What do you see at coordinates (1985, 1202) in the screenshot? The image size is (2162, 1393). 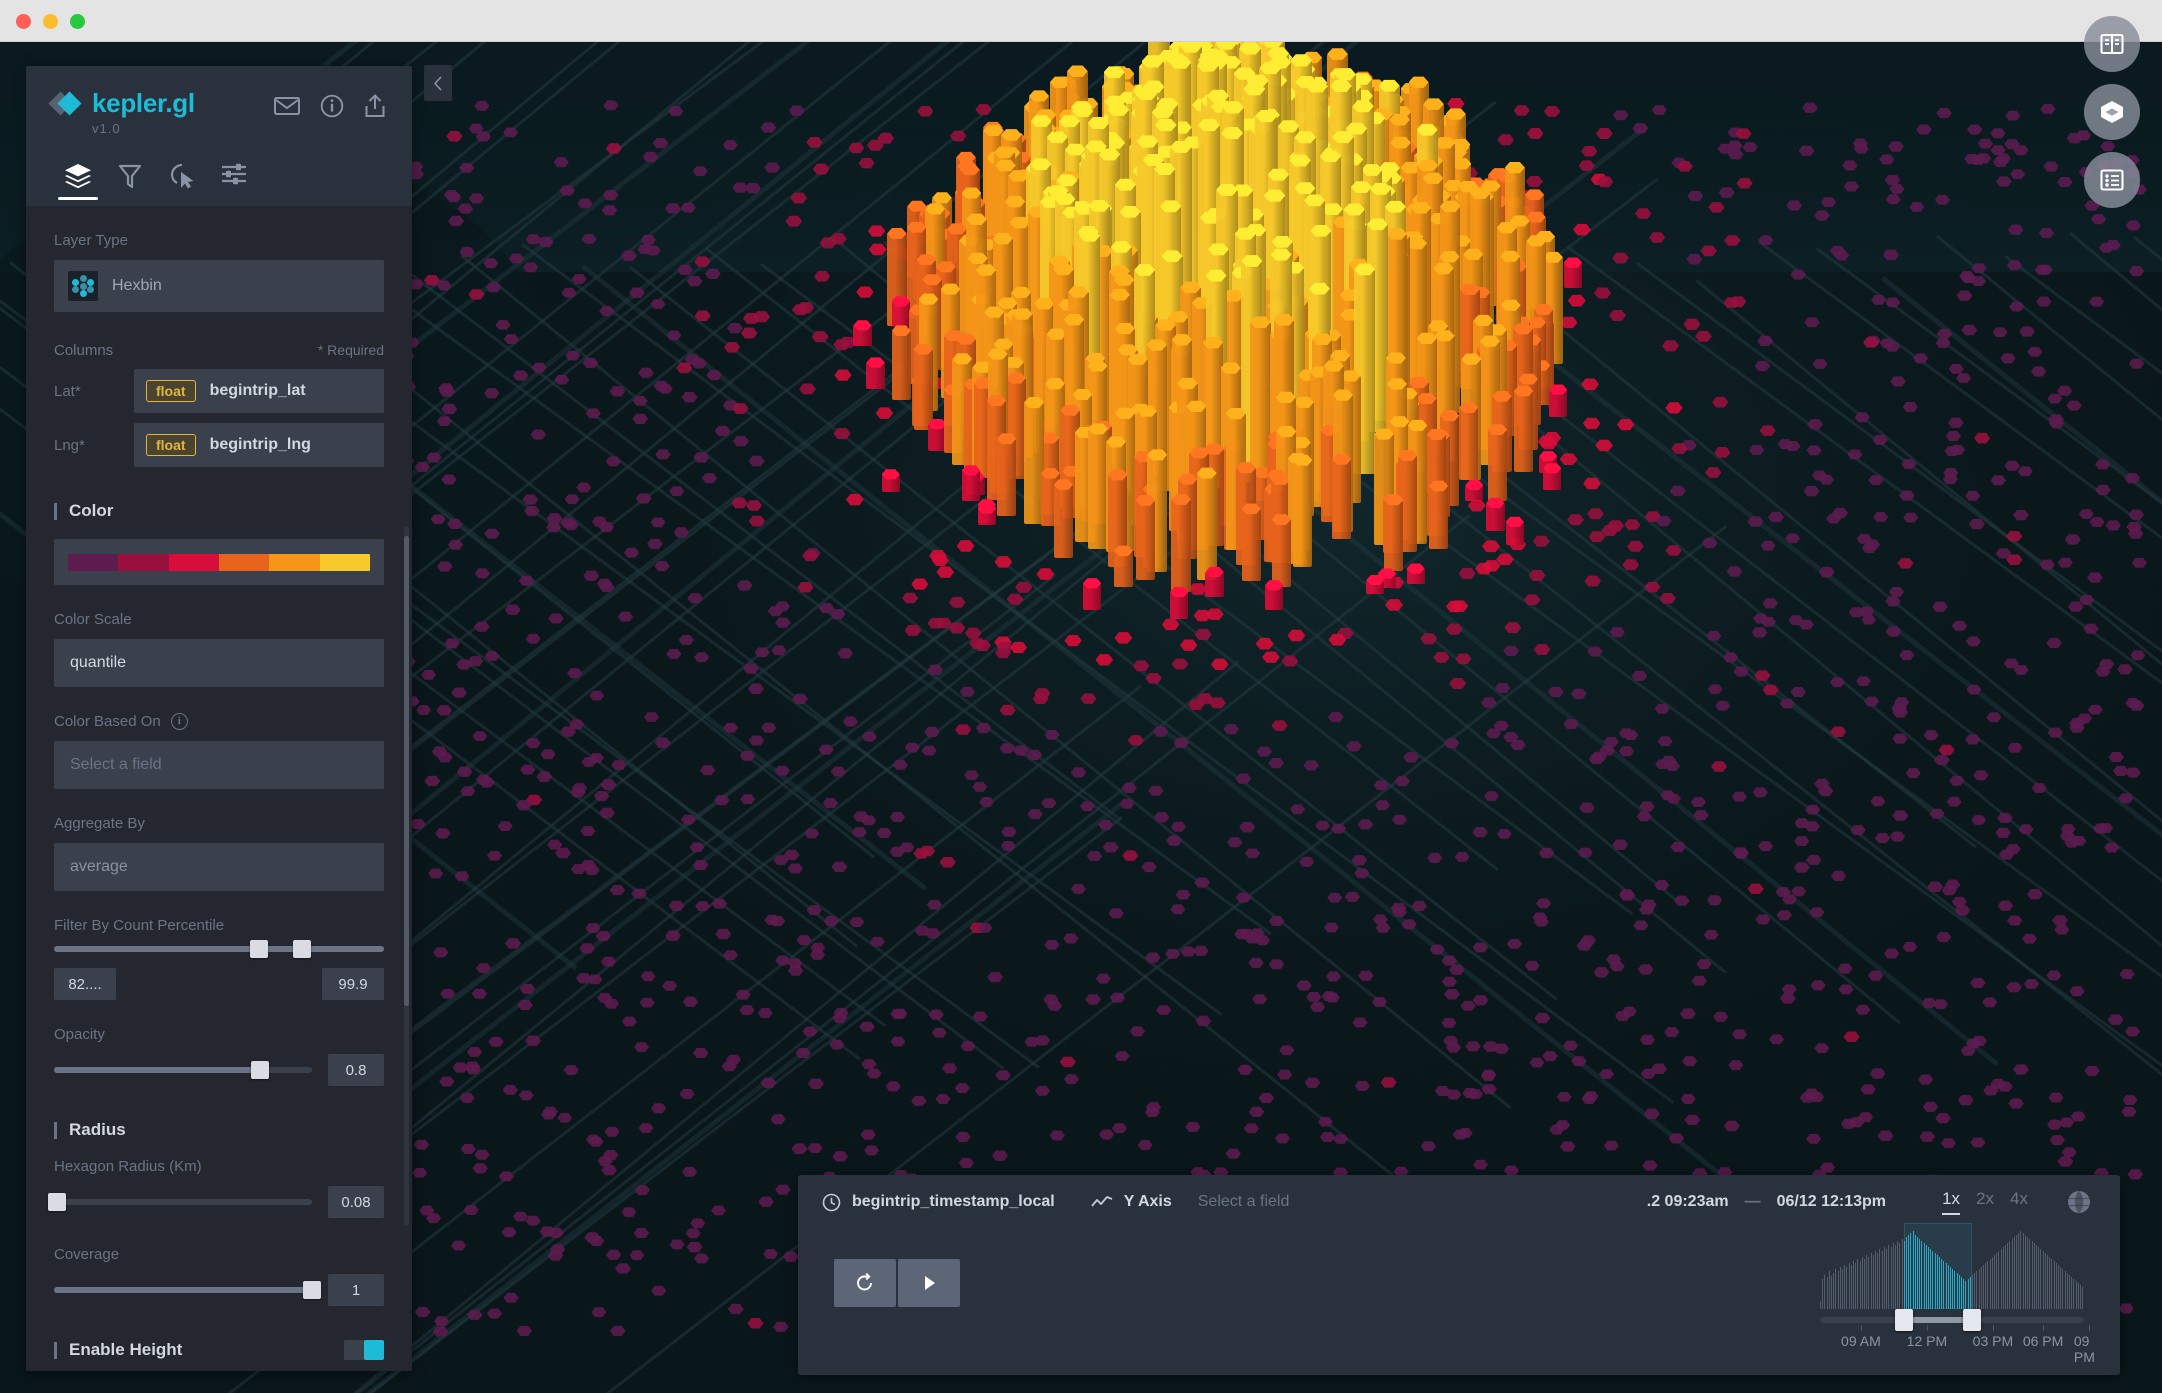 I see `speed-2x: 2x` at bounding box center [1985, 1202].